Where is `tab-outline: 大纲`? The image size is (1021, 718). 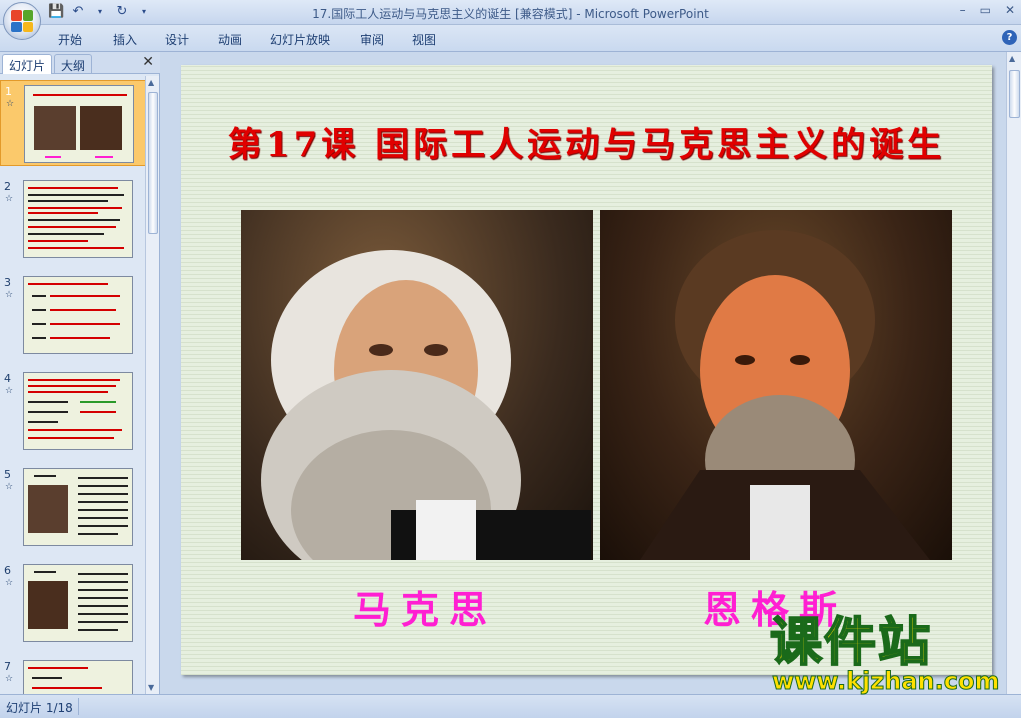
tab-outline: 大纲 is located at coordinates (73, 64).